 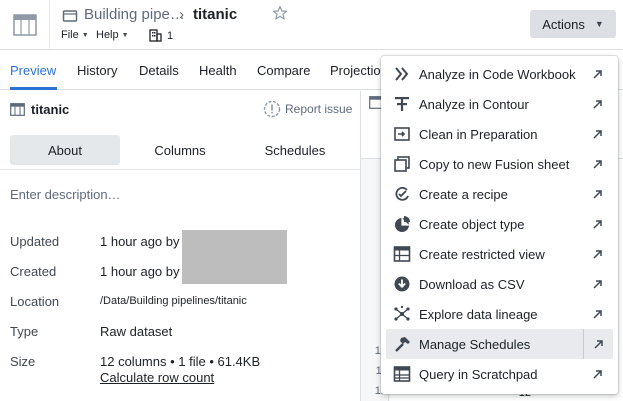 I want to click on report-issue-button: Report issue, so click(x=307, y=109).